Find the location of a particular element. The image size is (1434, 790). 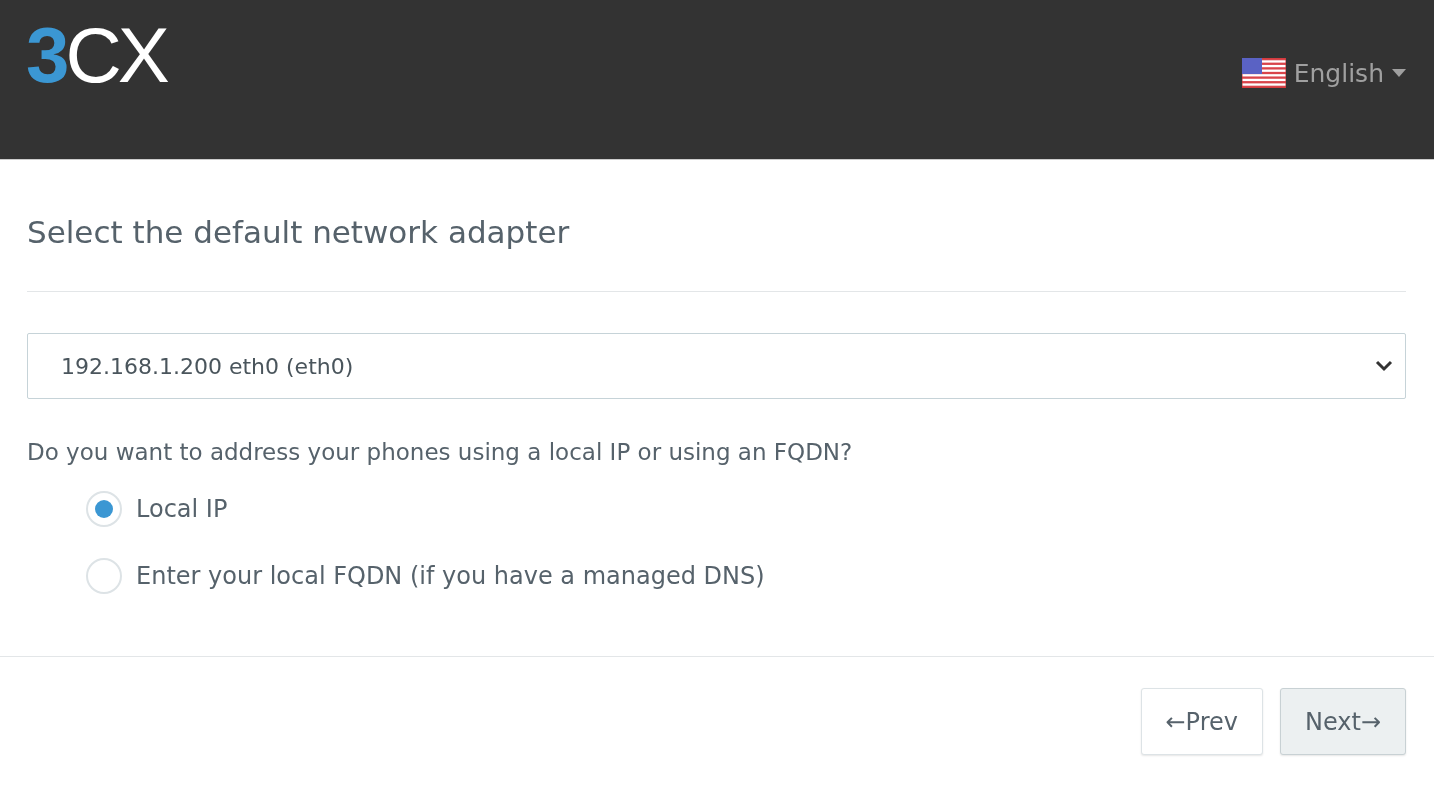

question-text: Do you want to address your phones using a local IP or using an FQDN? is located at coordinates (440, 452).